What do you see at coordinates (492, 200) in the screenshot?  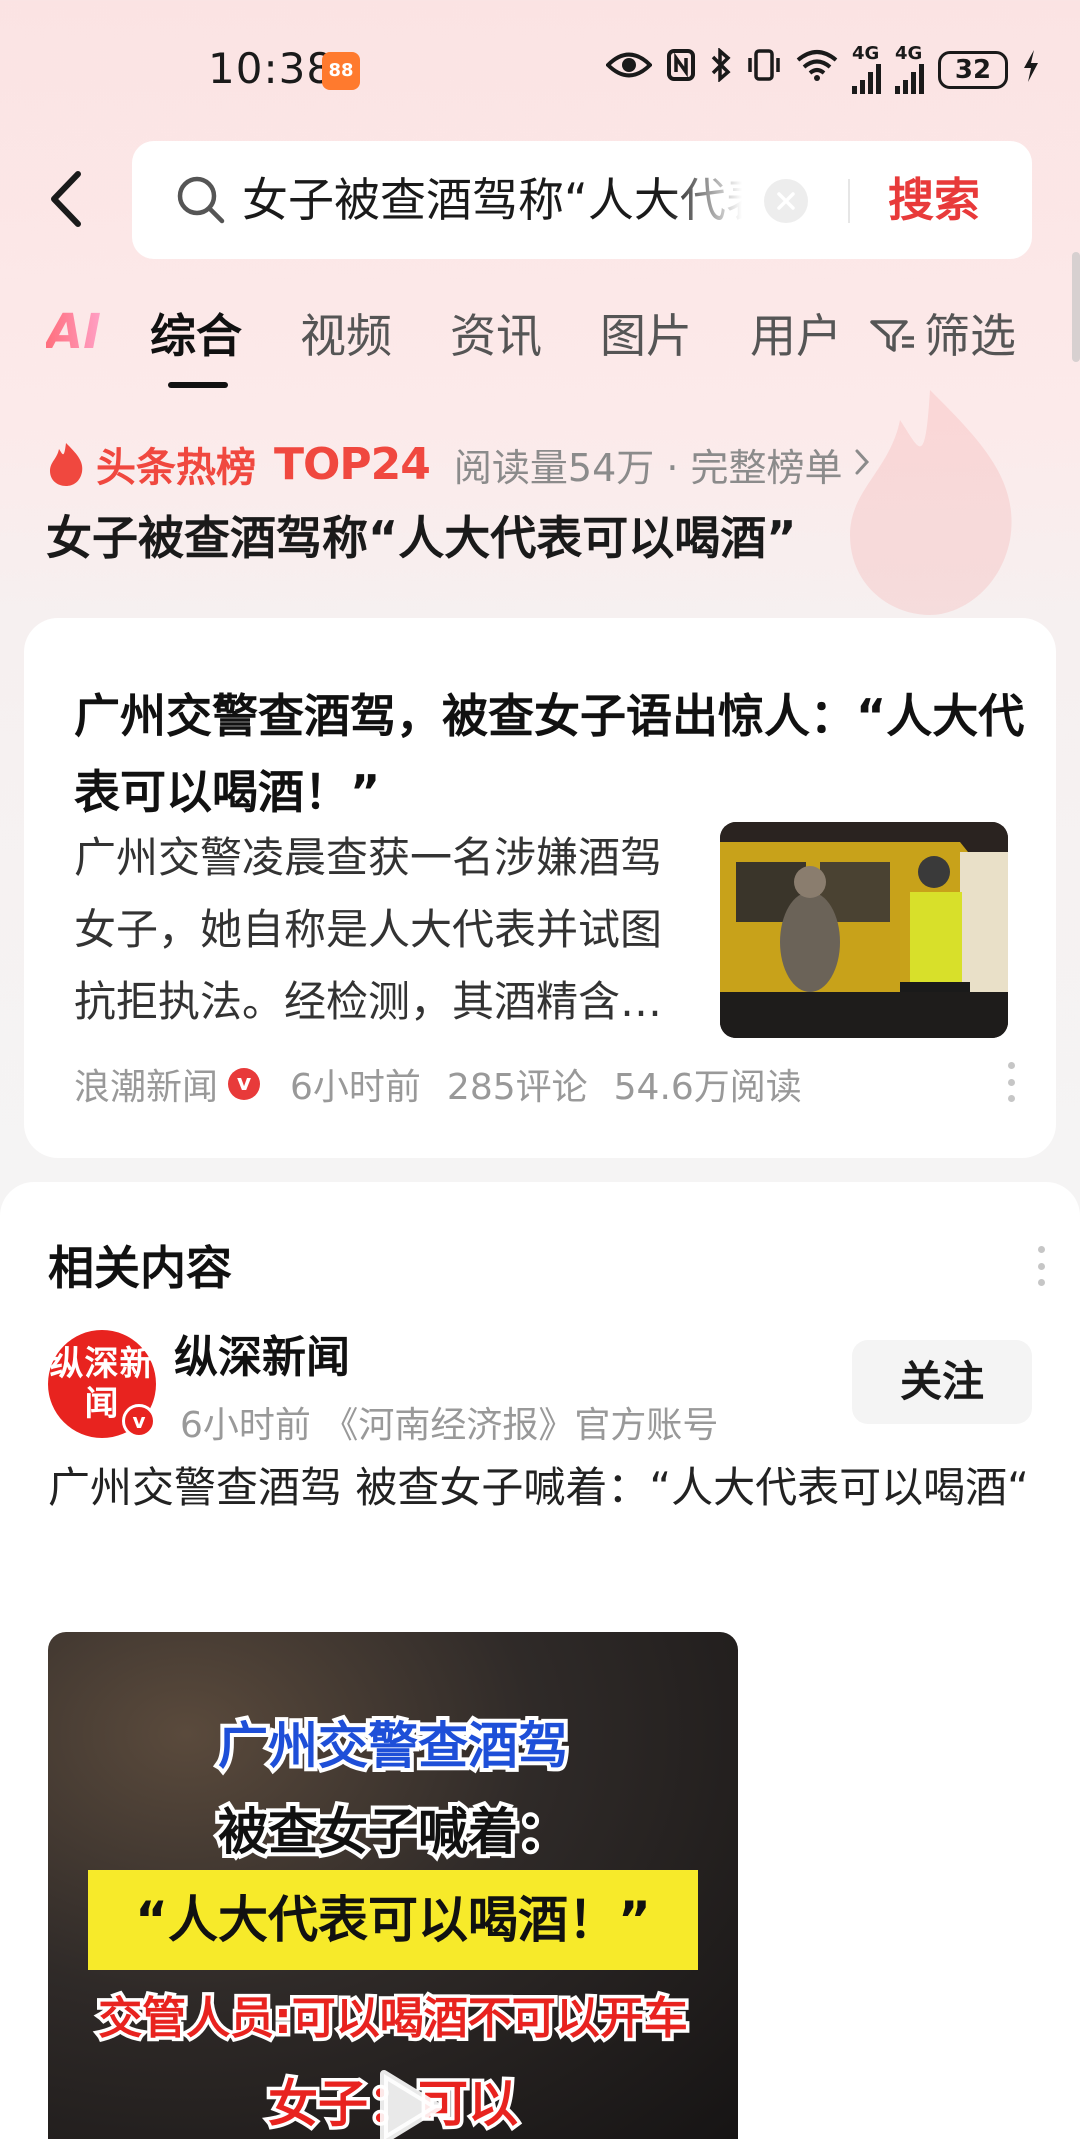 I see `search-input: 女子被查酒驾称“人大代表可以喝酒”` at bounding box center [492, 200].